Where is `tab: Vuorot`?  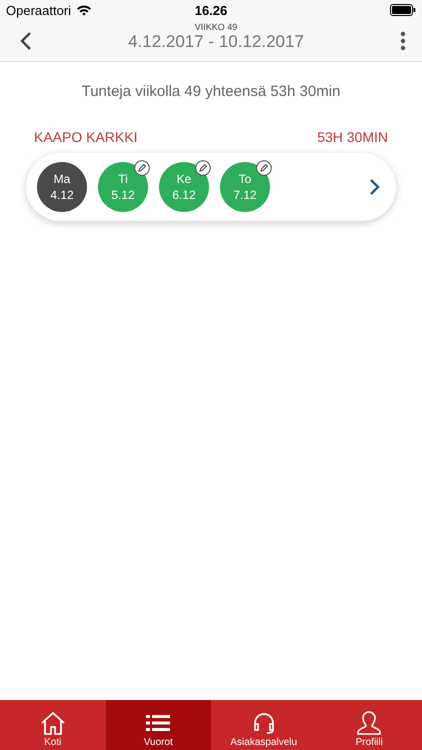 tab: Vuorot is located at coordinates (158, 725).